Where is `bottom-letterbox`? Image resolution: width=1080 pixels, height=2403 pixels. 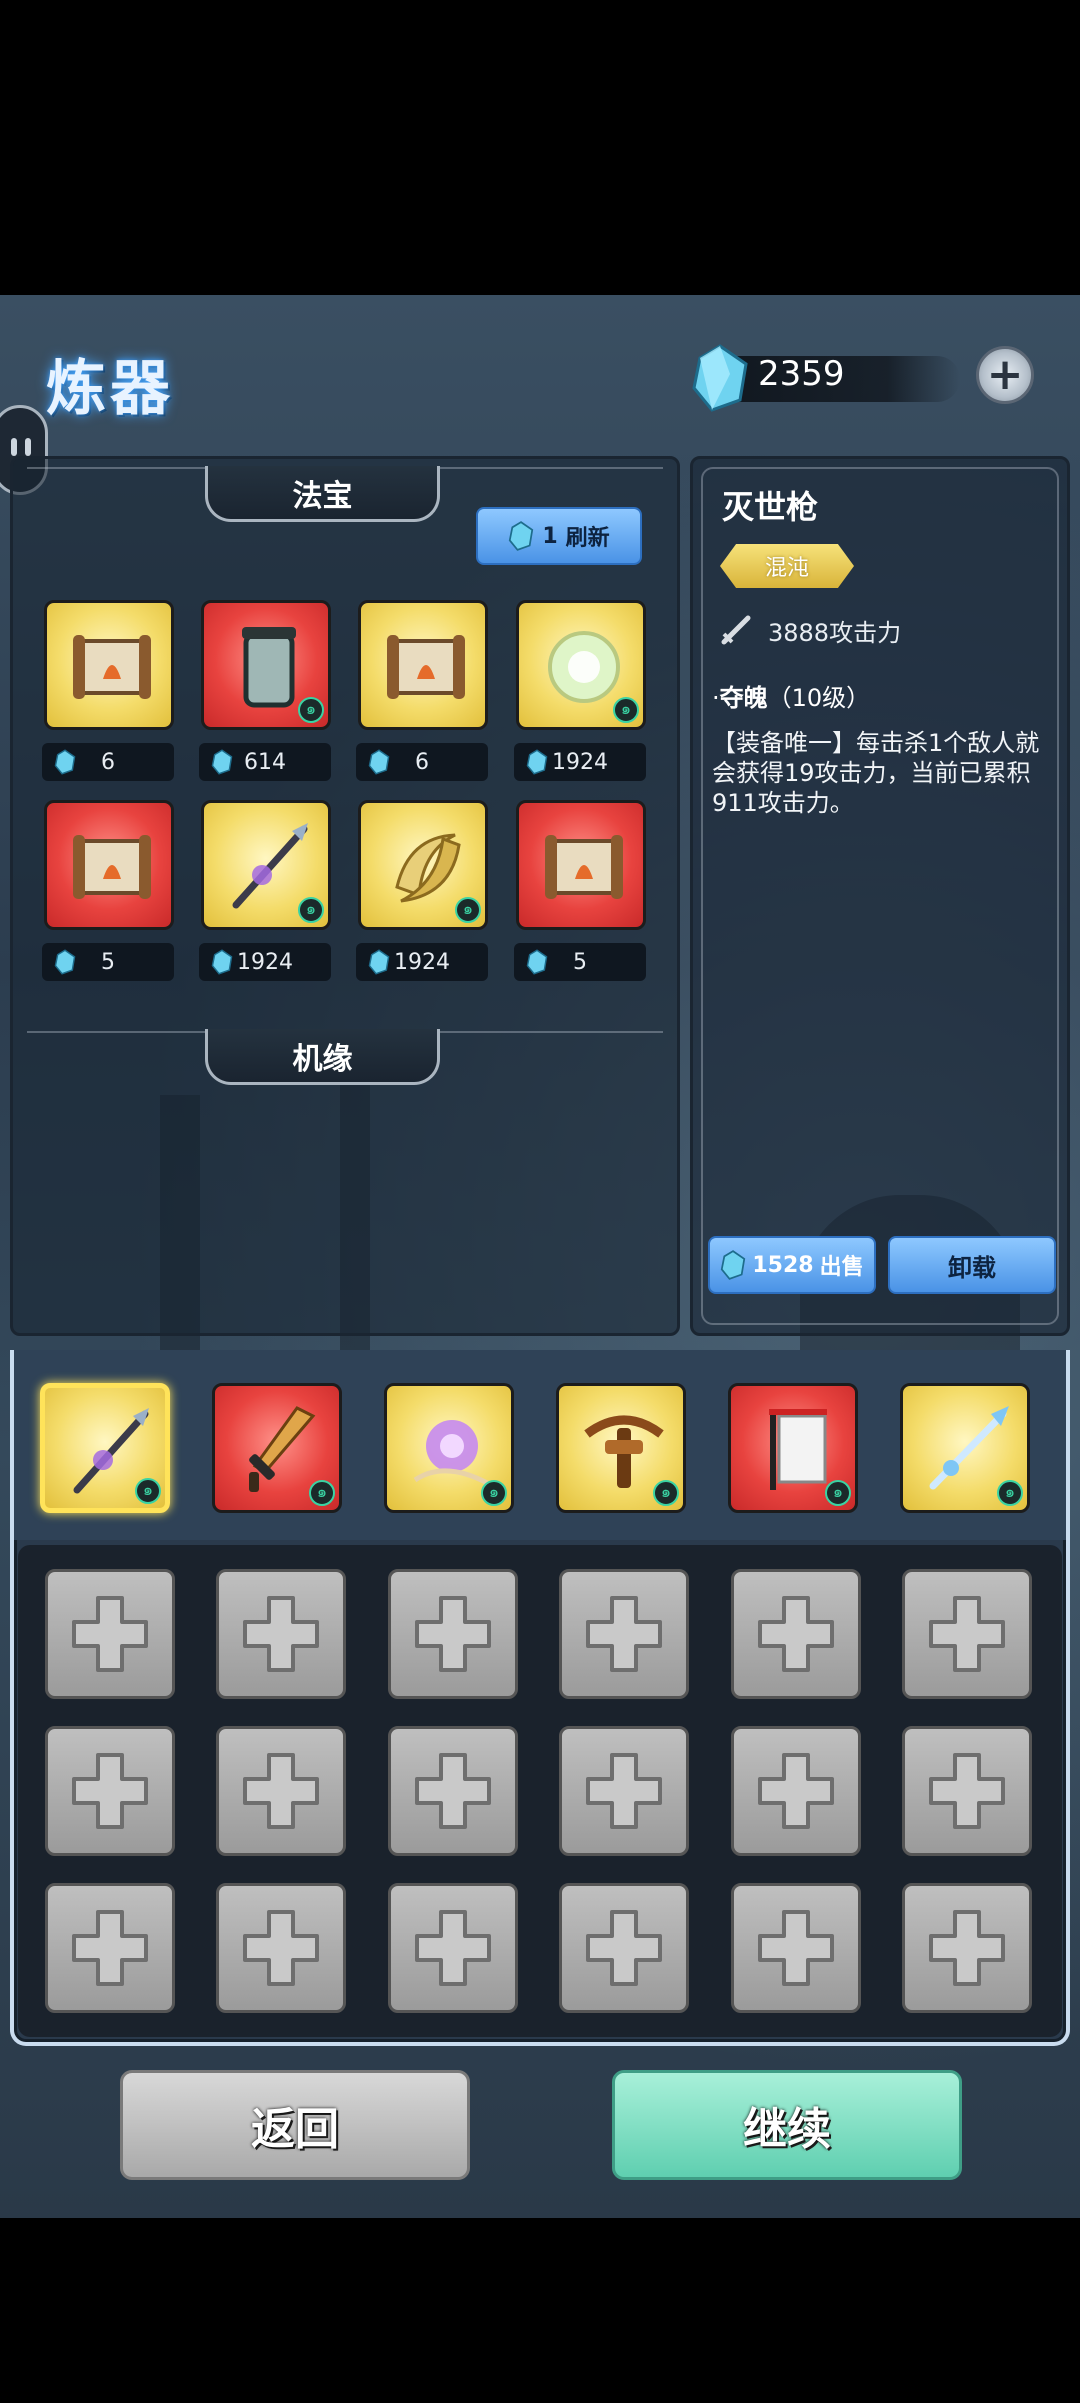
bottom-letterbox is located at coordinates (540, 2310).